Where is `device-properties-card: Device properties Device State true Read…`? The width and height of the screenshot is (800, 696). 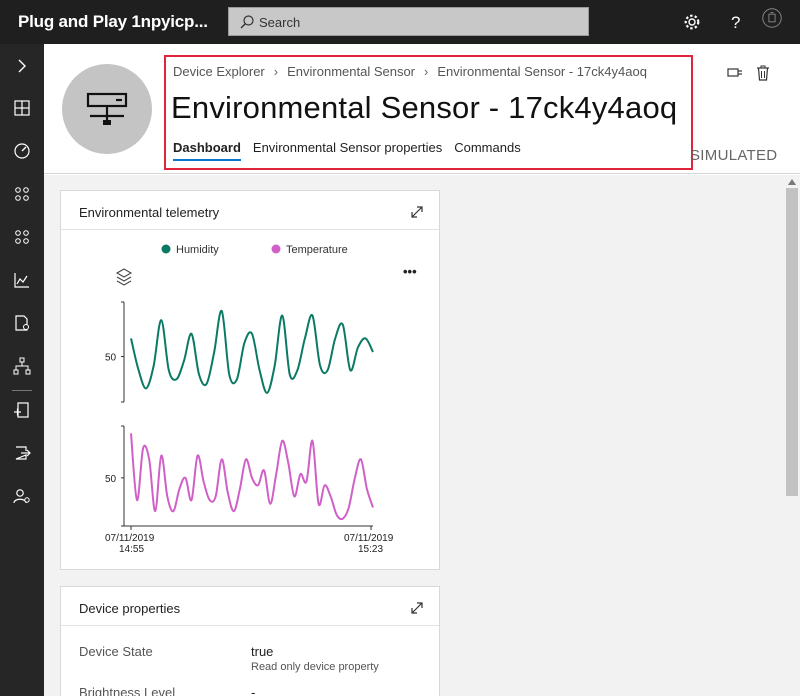
device-properties-card: Device properties Device State true Read… is located at coordinates (250, 641).